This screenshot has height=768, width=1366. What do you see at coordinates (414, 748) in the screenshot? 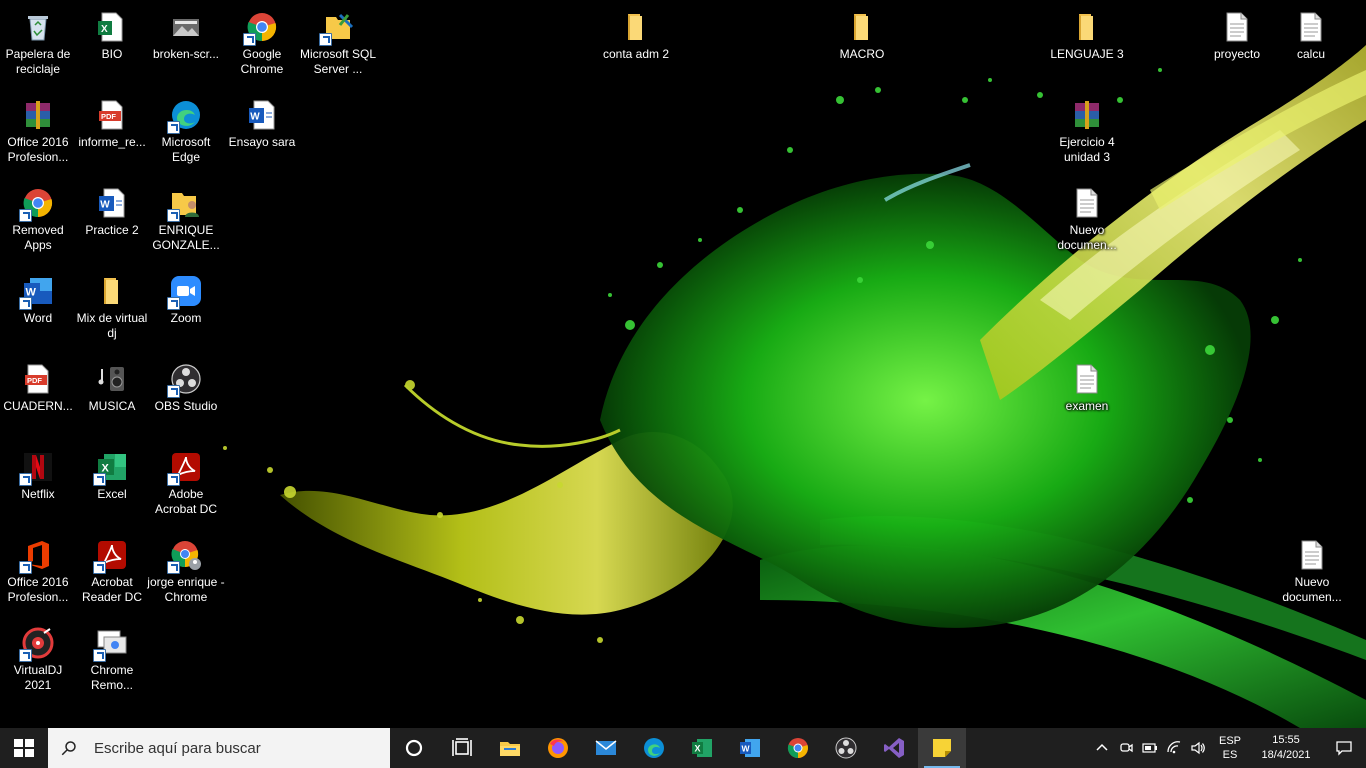
I see `cortana-button` at bounding box center [414, 748].